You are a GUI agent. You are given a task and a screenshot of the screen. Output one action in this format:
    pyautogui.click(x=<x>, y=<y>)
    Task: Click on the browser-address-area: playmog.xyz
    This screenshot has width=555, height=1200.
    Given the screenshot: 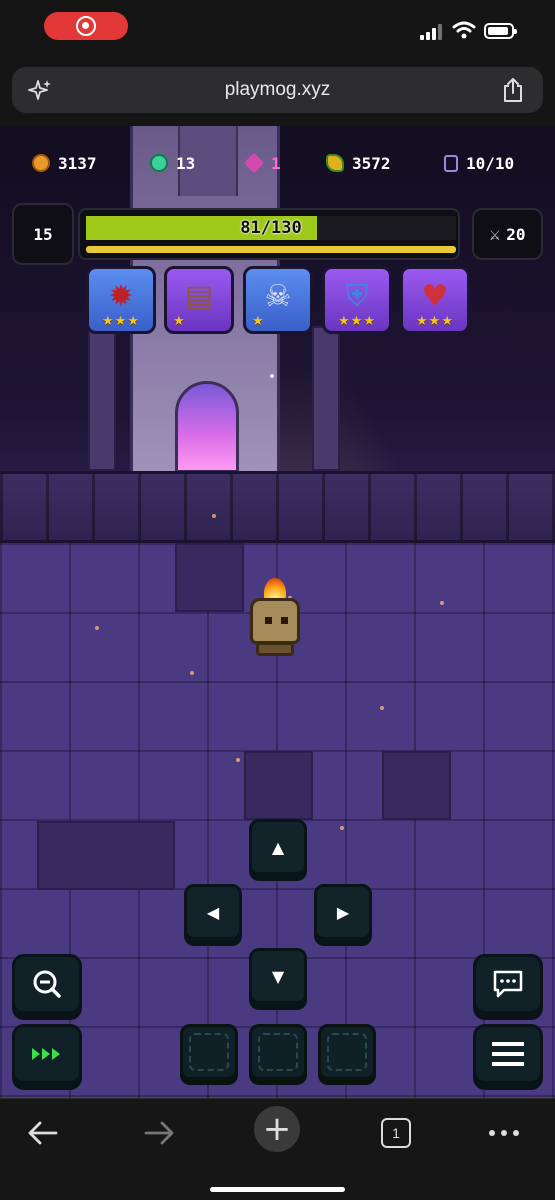 What is the action you would take?
    pyautogui.click(x=277, y=91)
    